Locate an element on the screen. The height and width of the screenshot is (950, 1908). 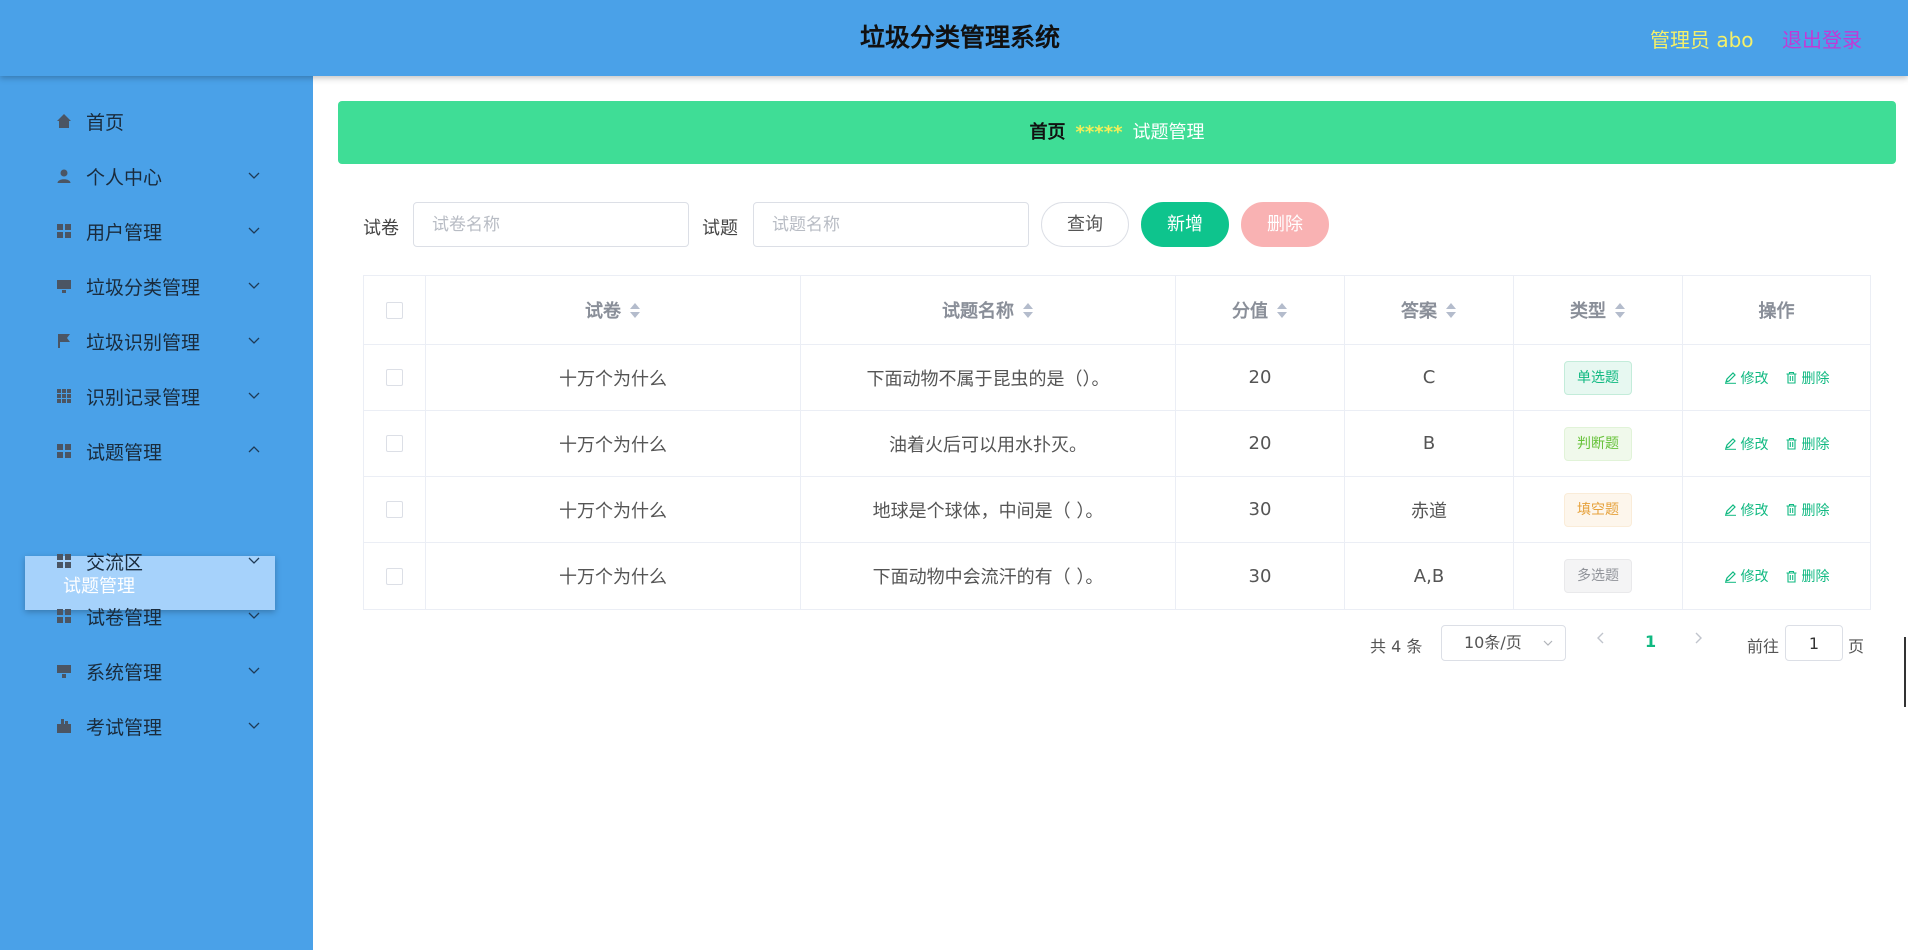
cell-question: 下面动物不属于昆虫的是（）。 is located at coordinates (988, 377).